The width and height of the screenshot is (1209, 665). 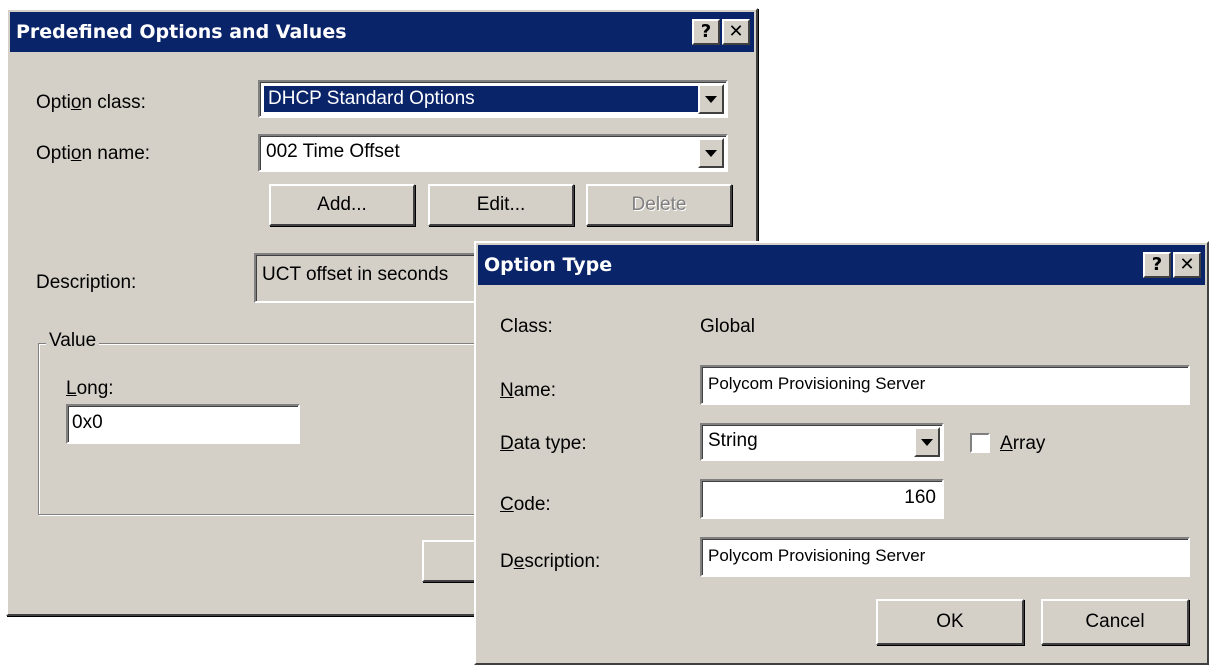 I want to click on class-value: Global, so click(x=727, y=326).